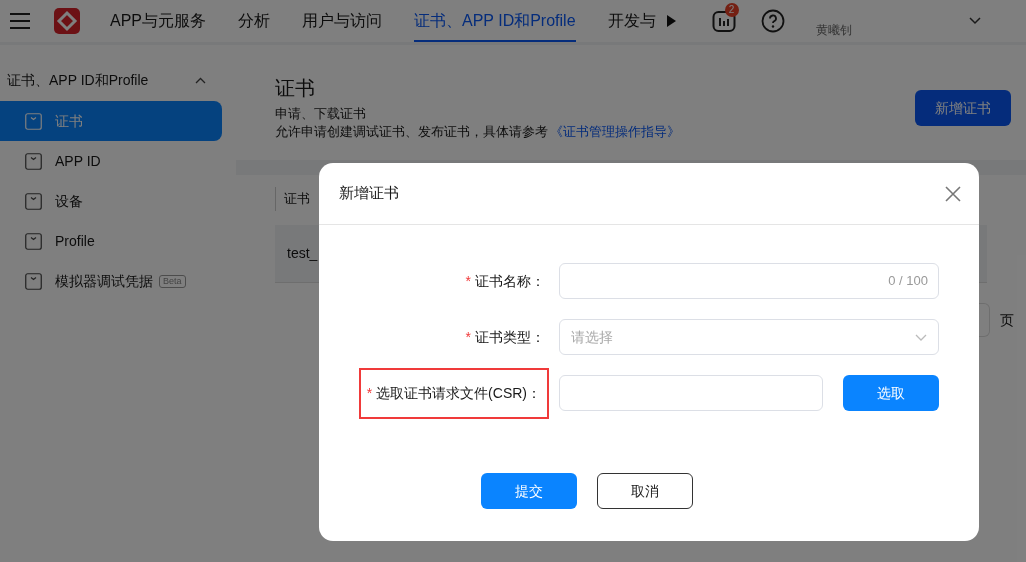  Describe the element at coordinates (833, 30) in the screenshot. I see `user-name: 黄曦钊` at that location.